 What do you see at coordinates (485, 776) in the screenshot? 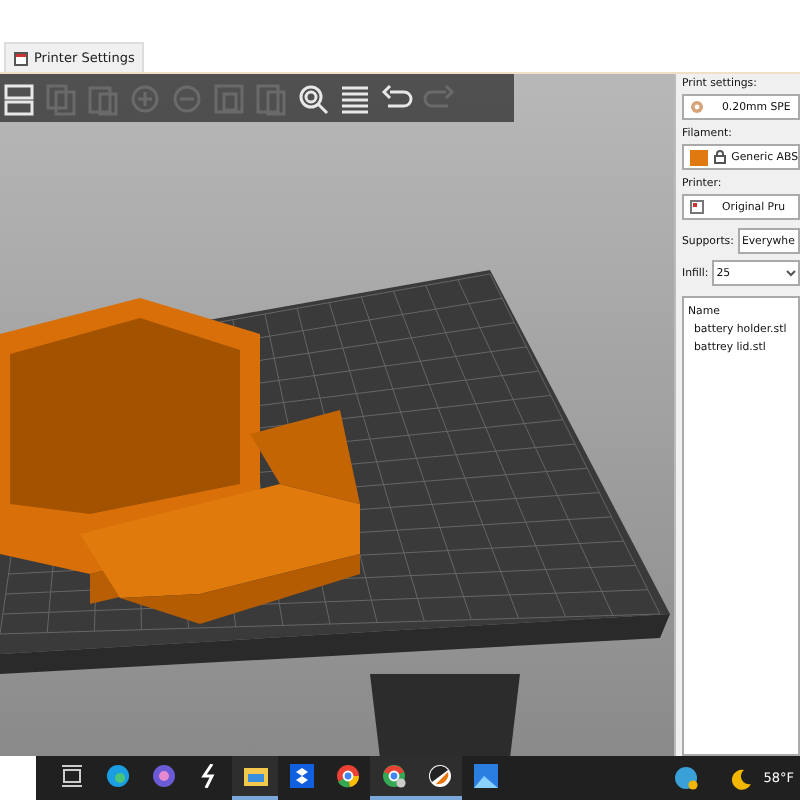
I see `photos-icon` at bounding box center [485, 776].